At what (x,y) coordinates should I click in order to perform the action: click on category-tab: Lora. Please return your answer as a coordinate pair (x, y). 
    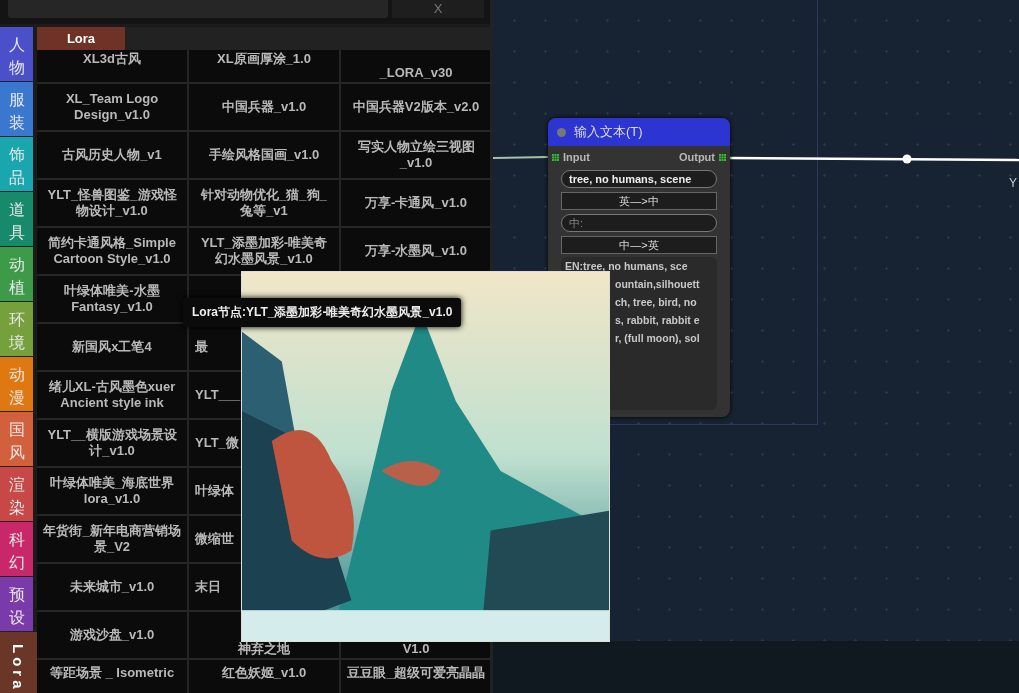
    Looking at the image, I should click on (18, 662).